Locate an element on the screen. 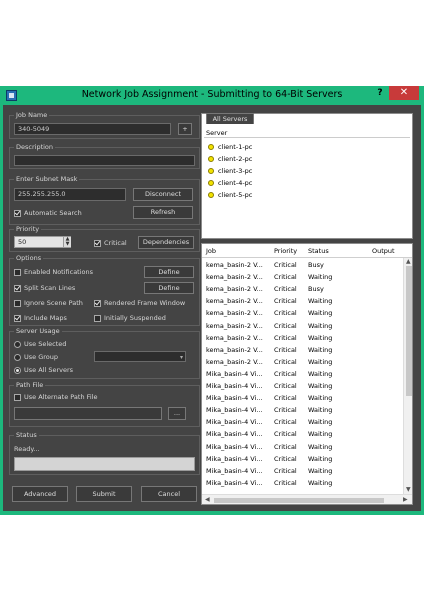  server-group-dropdown: ▾ is located at coordinates (140, 356).